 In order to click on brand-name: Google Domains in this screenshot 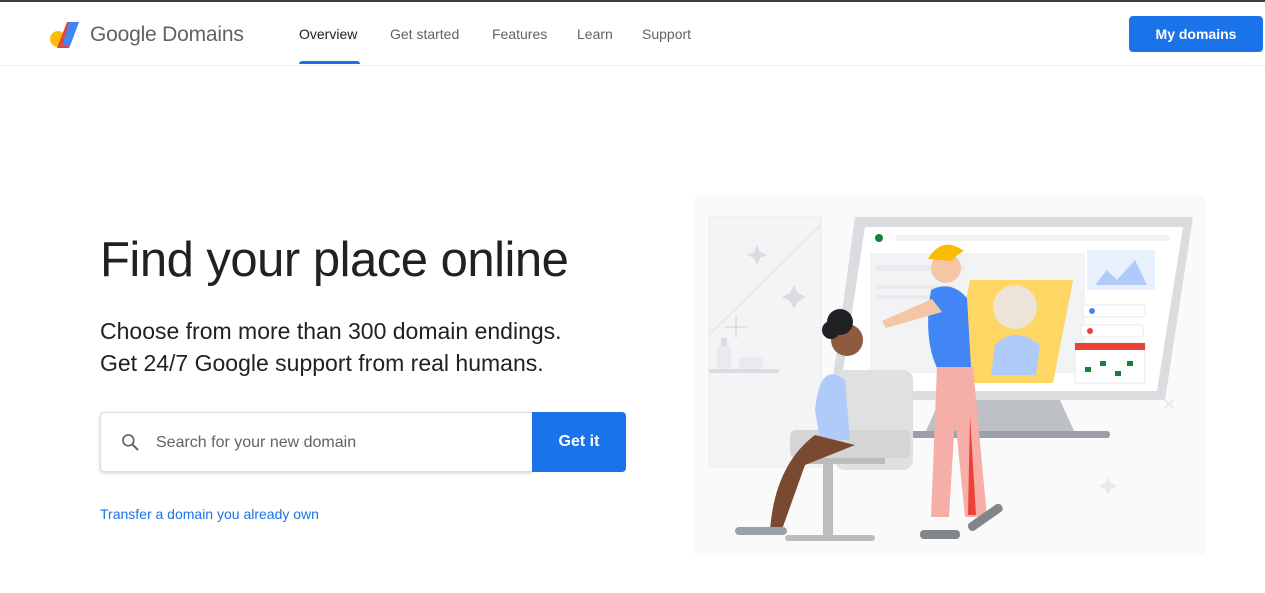, I will do `click(167, 35)`.